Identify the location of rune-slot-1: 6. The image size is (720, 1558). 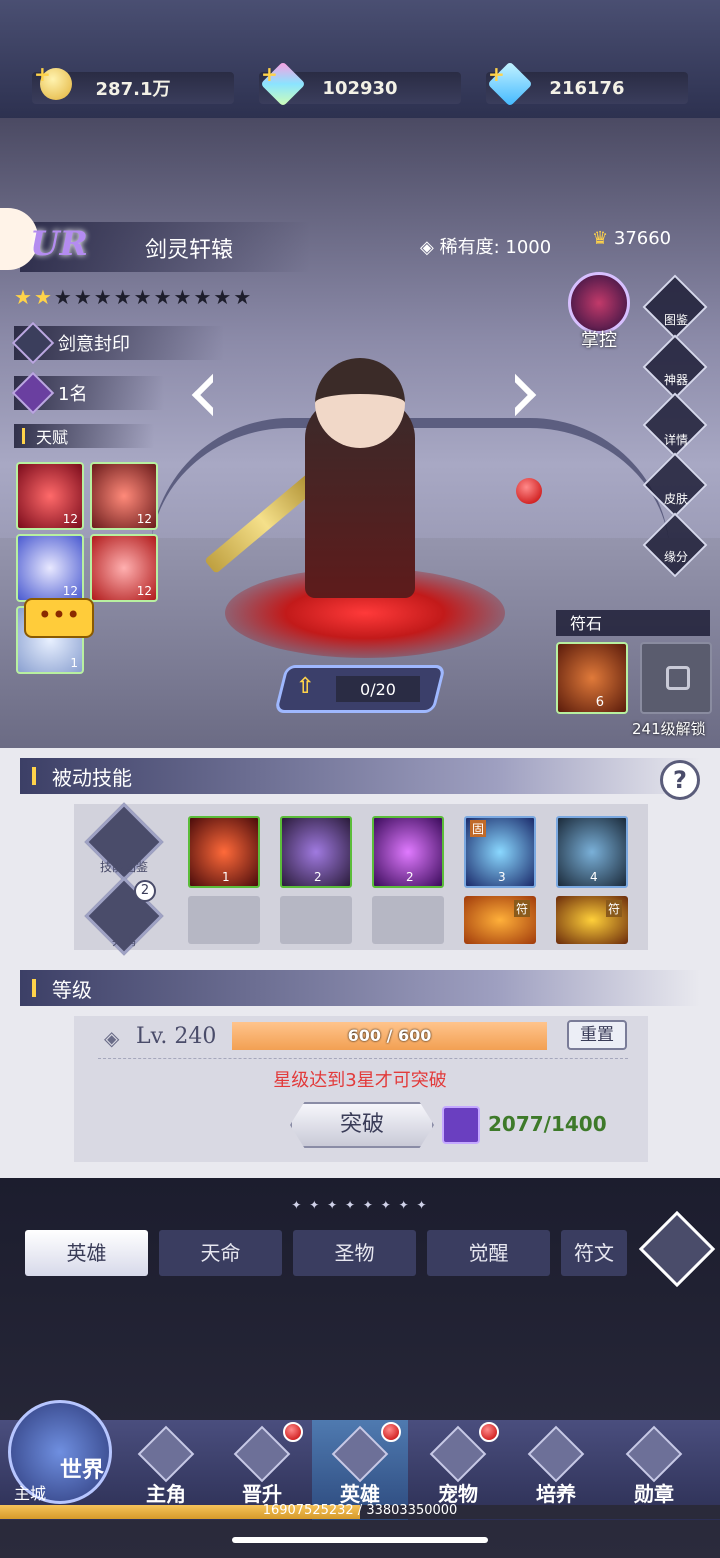
(592, 678).